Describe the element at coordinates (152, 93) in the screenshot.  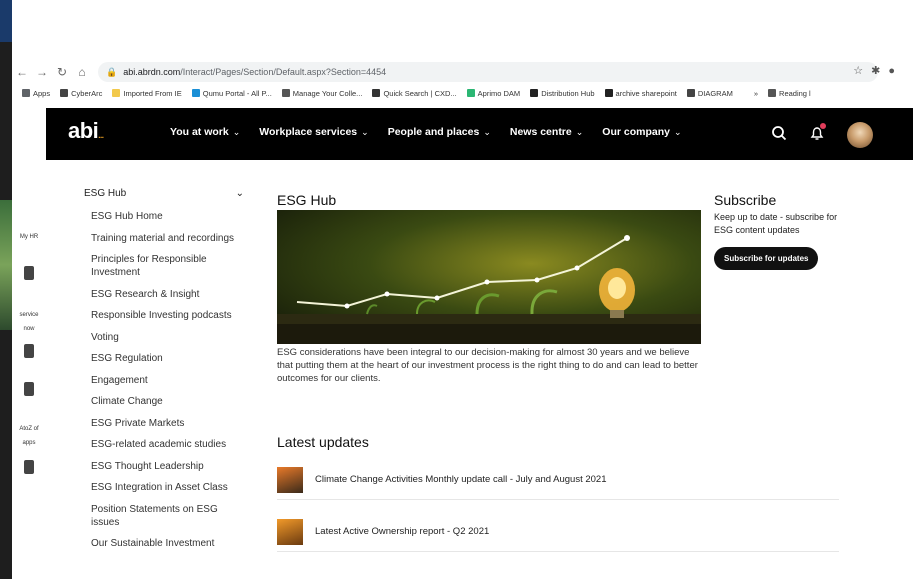
I see `bookmark-label: Imported From IE` at that location.